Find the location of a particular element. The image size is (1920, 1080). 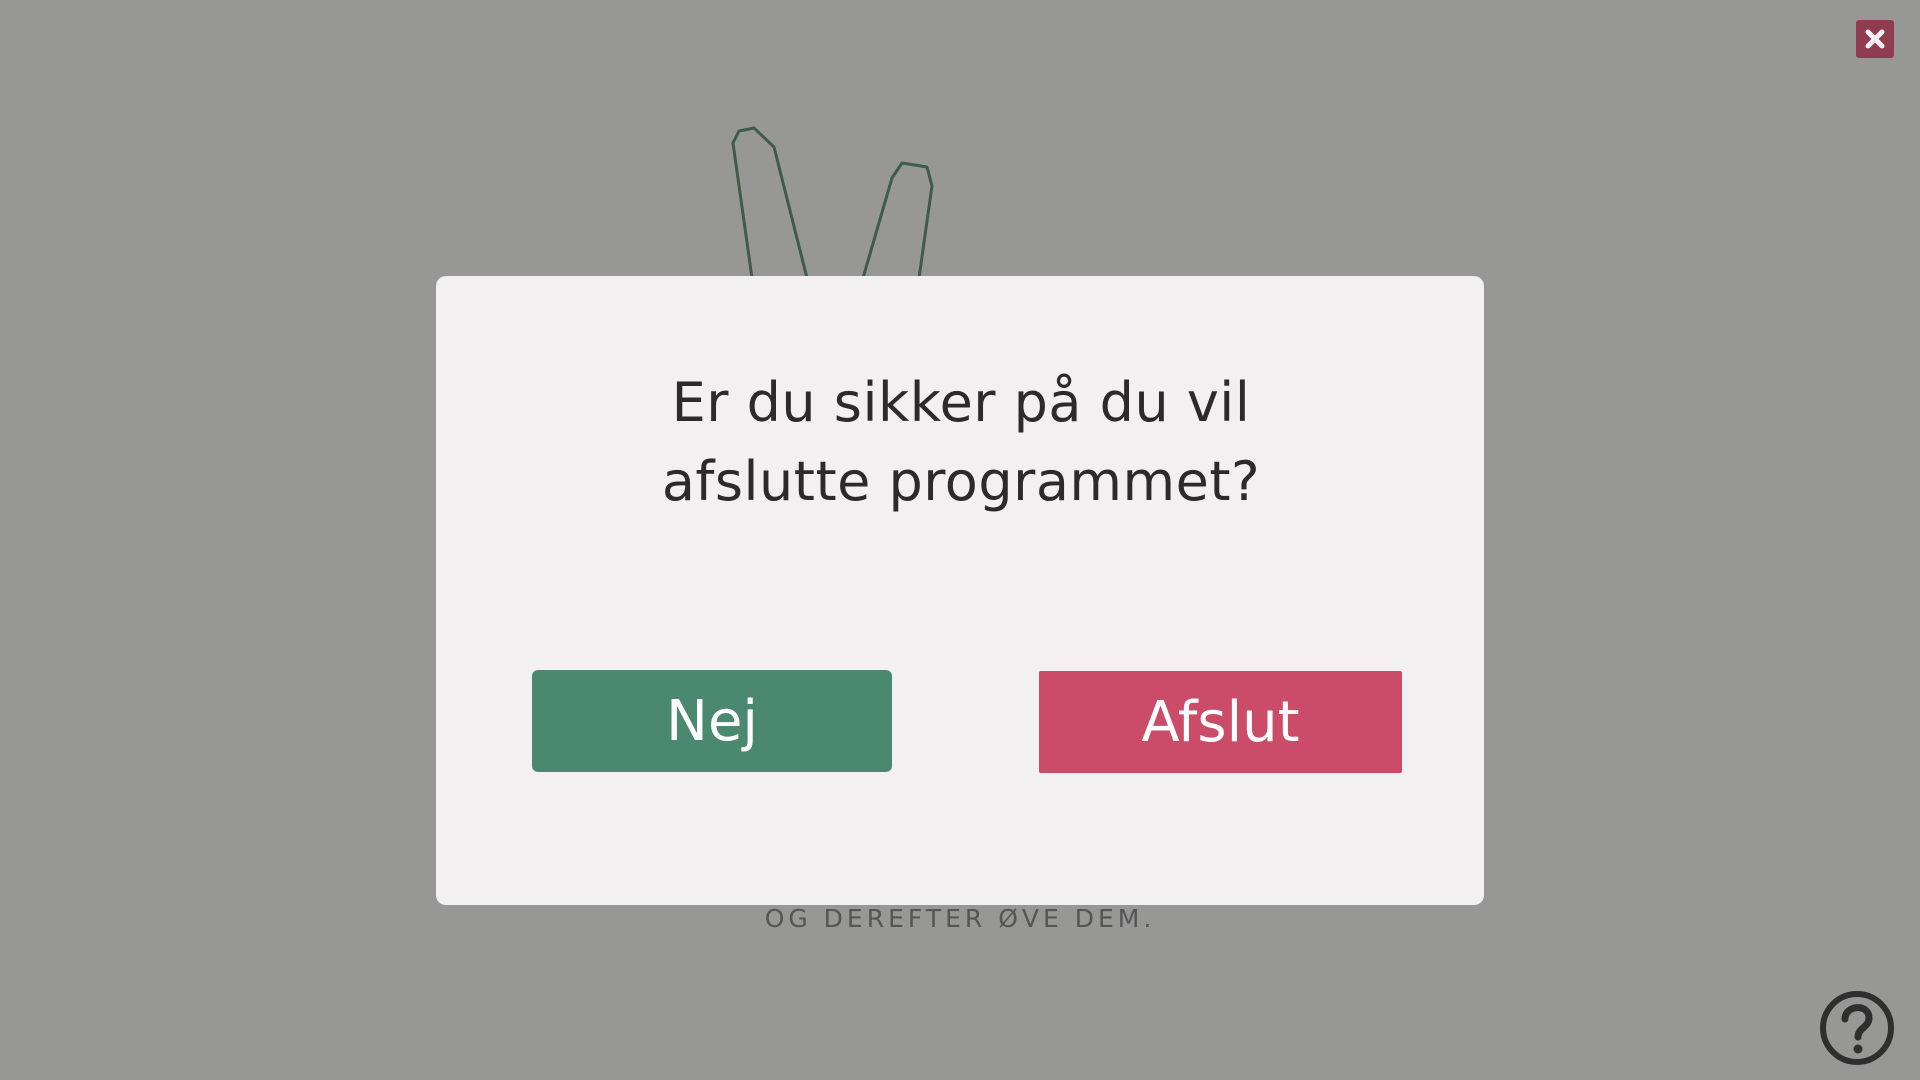

help-icon is located at coordinates (1869, 1028).